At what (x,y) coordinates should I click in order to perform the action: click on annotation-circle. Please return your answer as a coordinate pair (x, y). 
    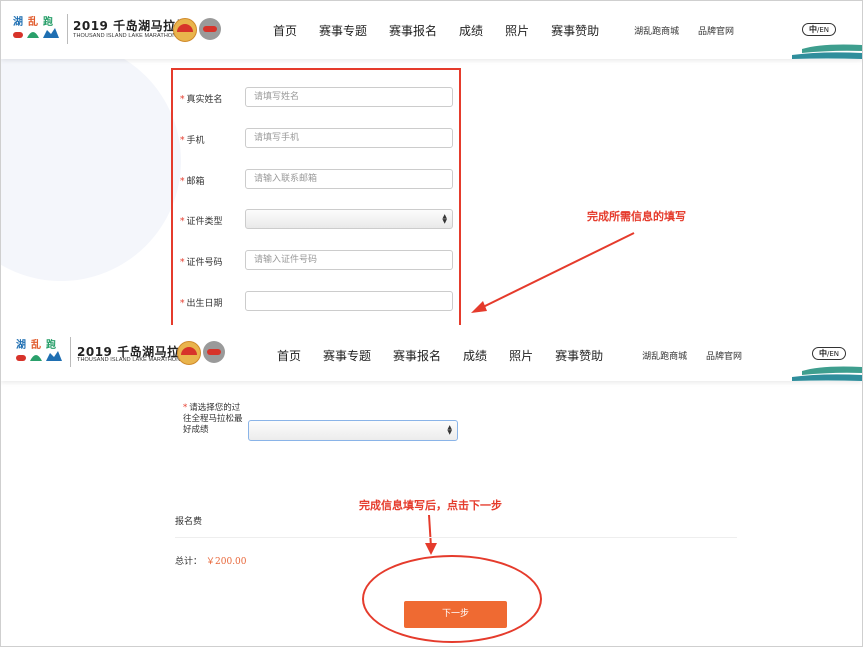
    Looking at the image, I should click on (452, 599).